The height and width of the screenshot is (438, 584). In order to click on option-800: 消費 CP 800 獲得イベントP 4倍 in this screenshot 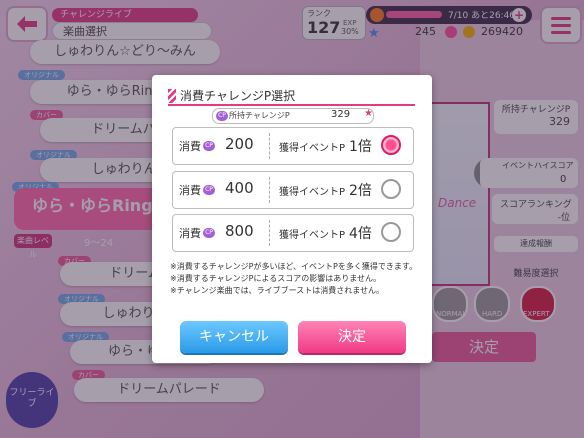, I will do `click(293, 233)`.